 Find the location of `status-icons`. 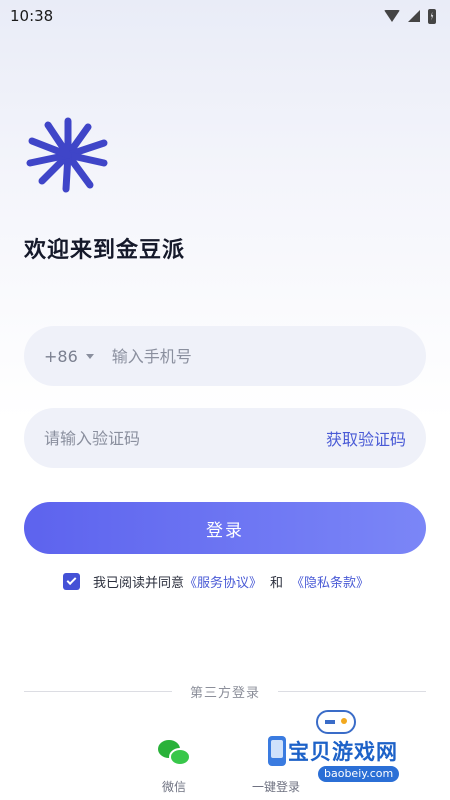

status-icons is located at coordinates (410, 16).